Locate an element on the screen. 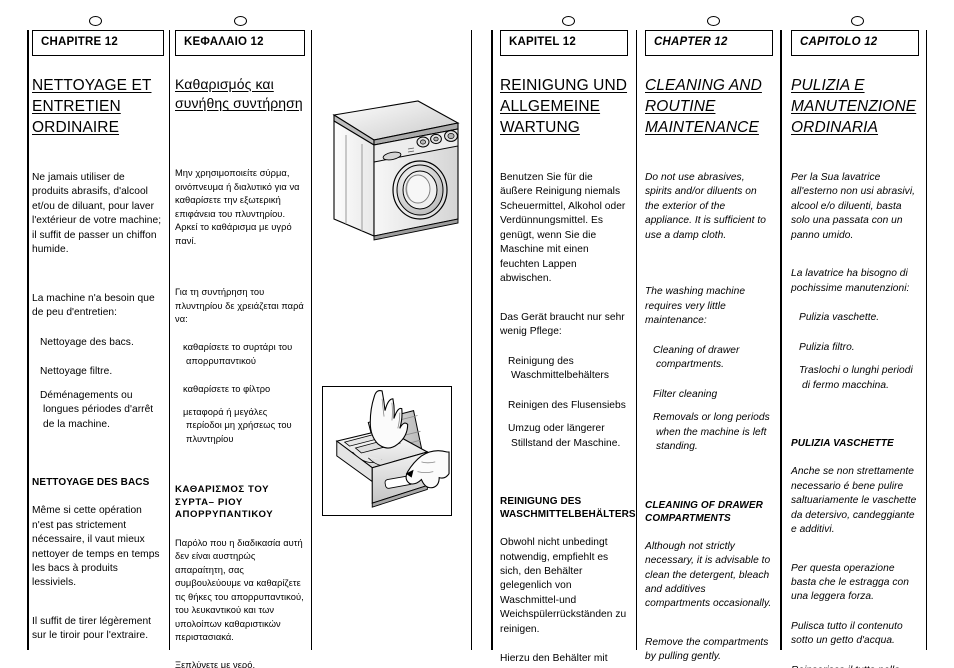 The image size is (954, 668). maintenance-item: Filter cleaning is located at coordinates (685, 394).